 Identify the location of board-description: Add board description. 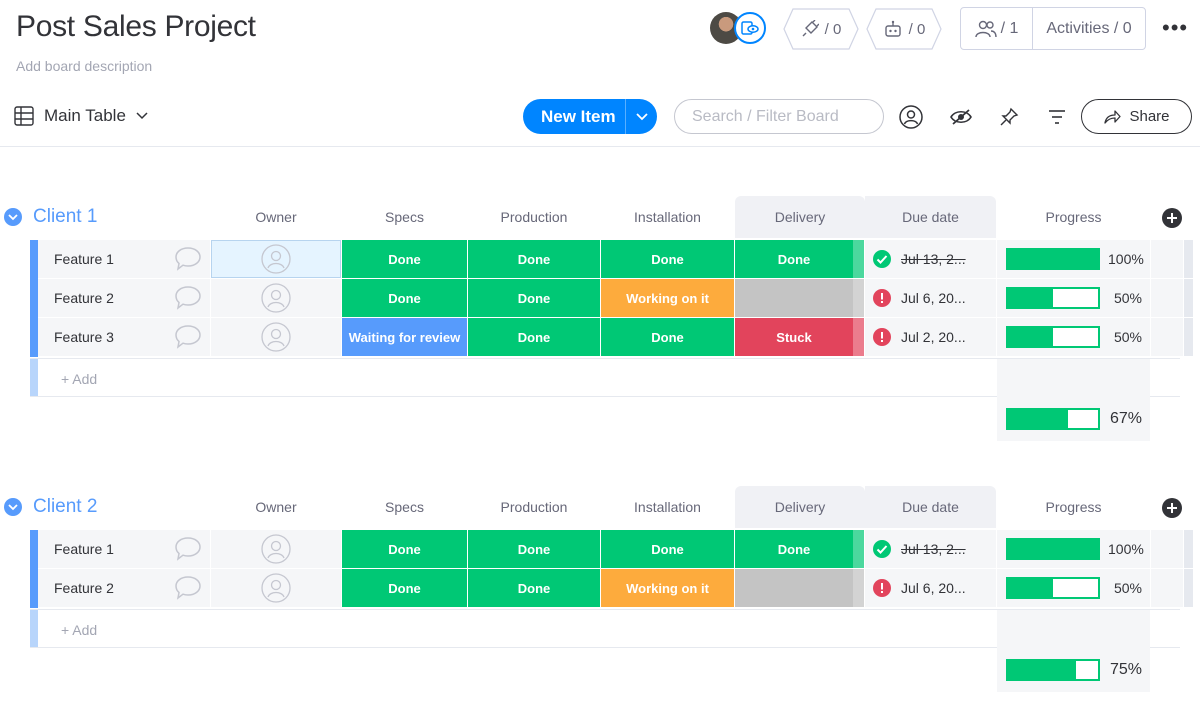
(84, 66).